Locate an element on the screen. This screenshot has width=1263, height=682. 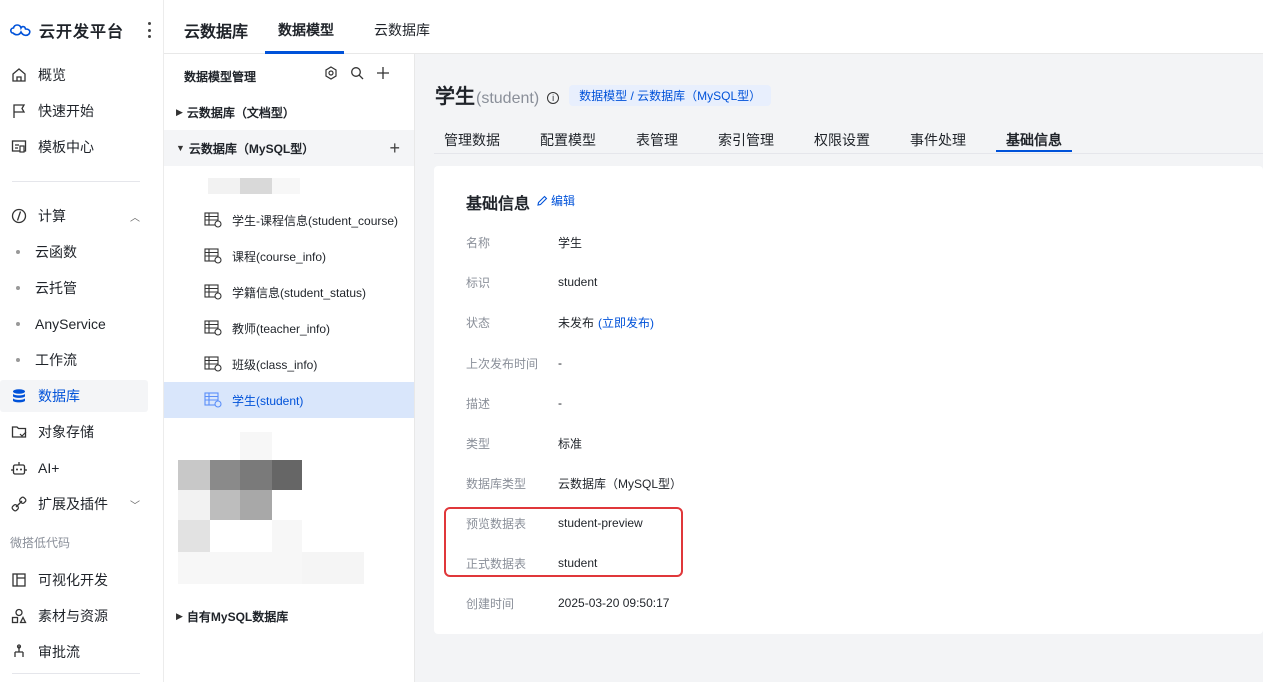
tree-leaf: 课程(course_info) is located at coordinates (289, 256).